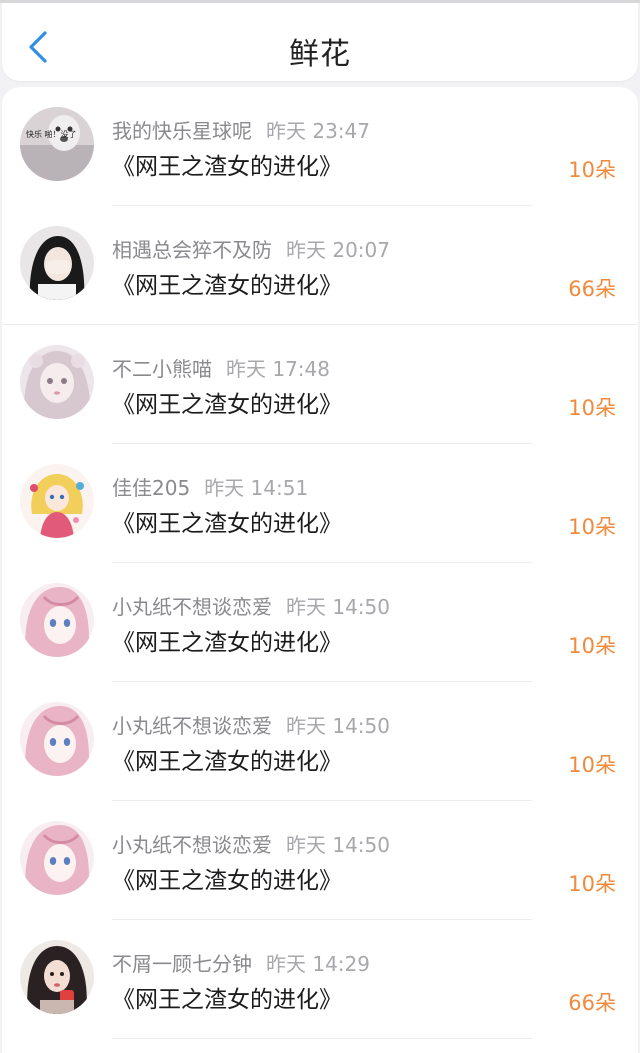 Image resolution: width=640 pixels, height=1053 pixels. Describe the element at coordinates (320, 146) in the screenshot. I see `list-item: 快乐 啪！没了 我的快乐星球呢 昨天 23:47 《网王之渣女的进化》 10朵` at that location.